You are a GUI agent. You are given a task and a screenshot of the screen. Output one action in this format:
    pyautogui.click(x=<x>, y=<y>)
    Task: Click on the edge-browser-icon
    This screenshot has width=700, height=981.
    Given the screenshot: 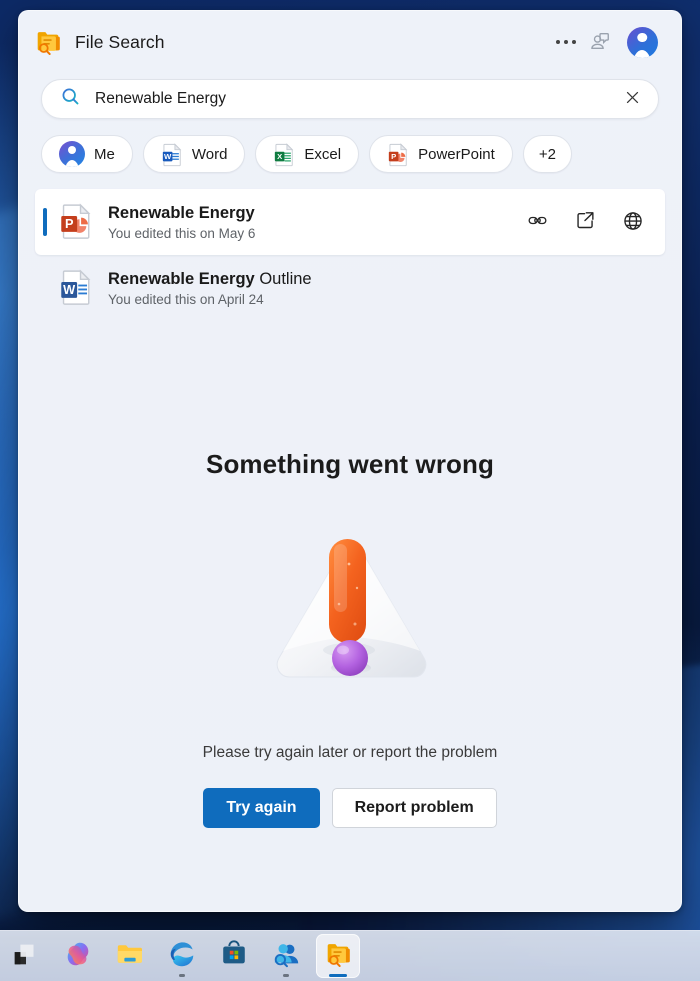 What is the action you would take?
    pyautogui.click(x=182, y=956)
    